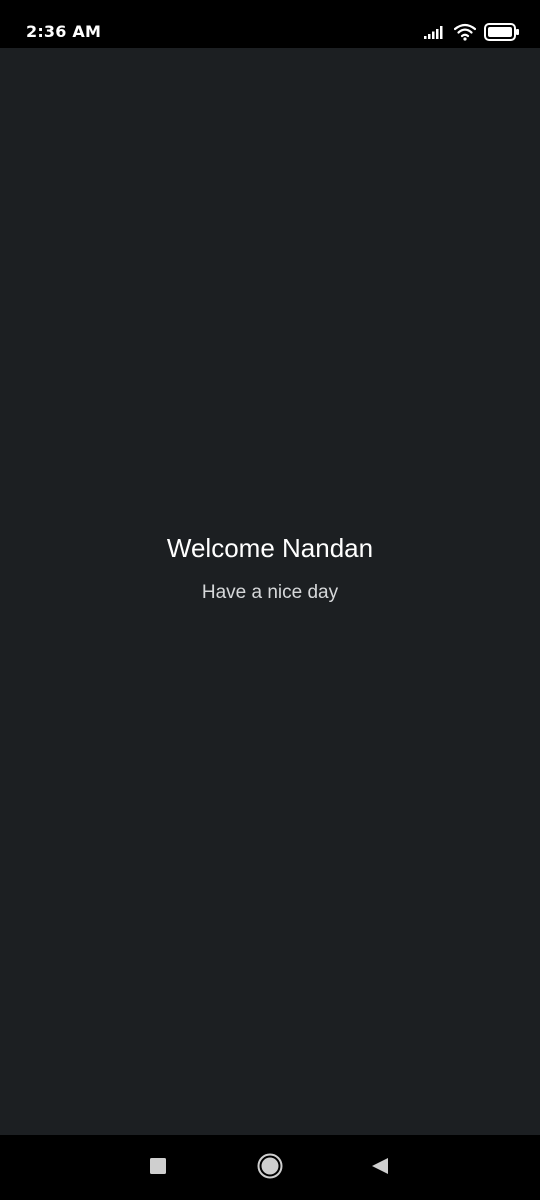  What do you see at coordinates (435, 32) in the screenshot?
I see `signal-icon` at bounding box center [435, 32].